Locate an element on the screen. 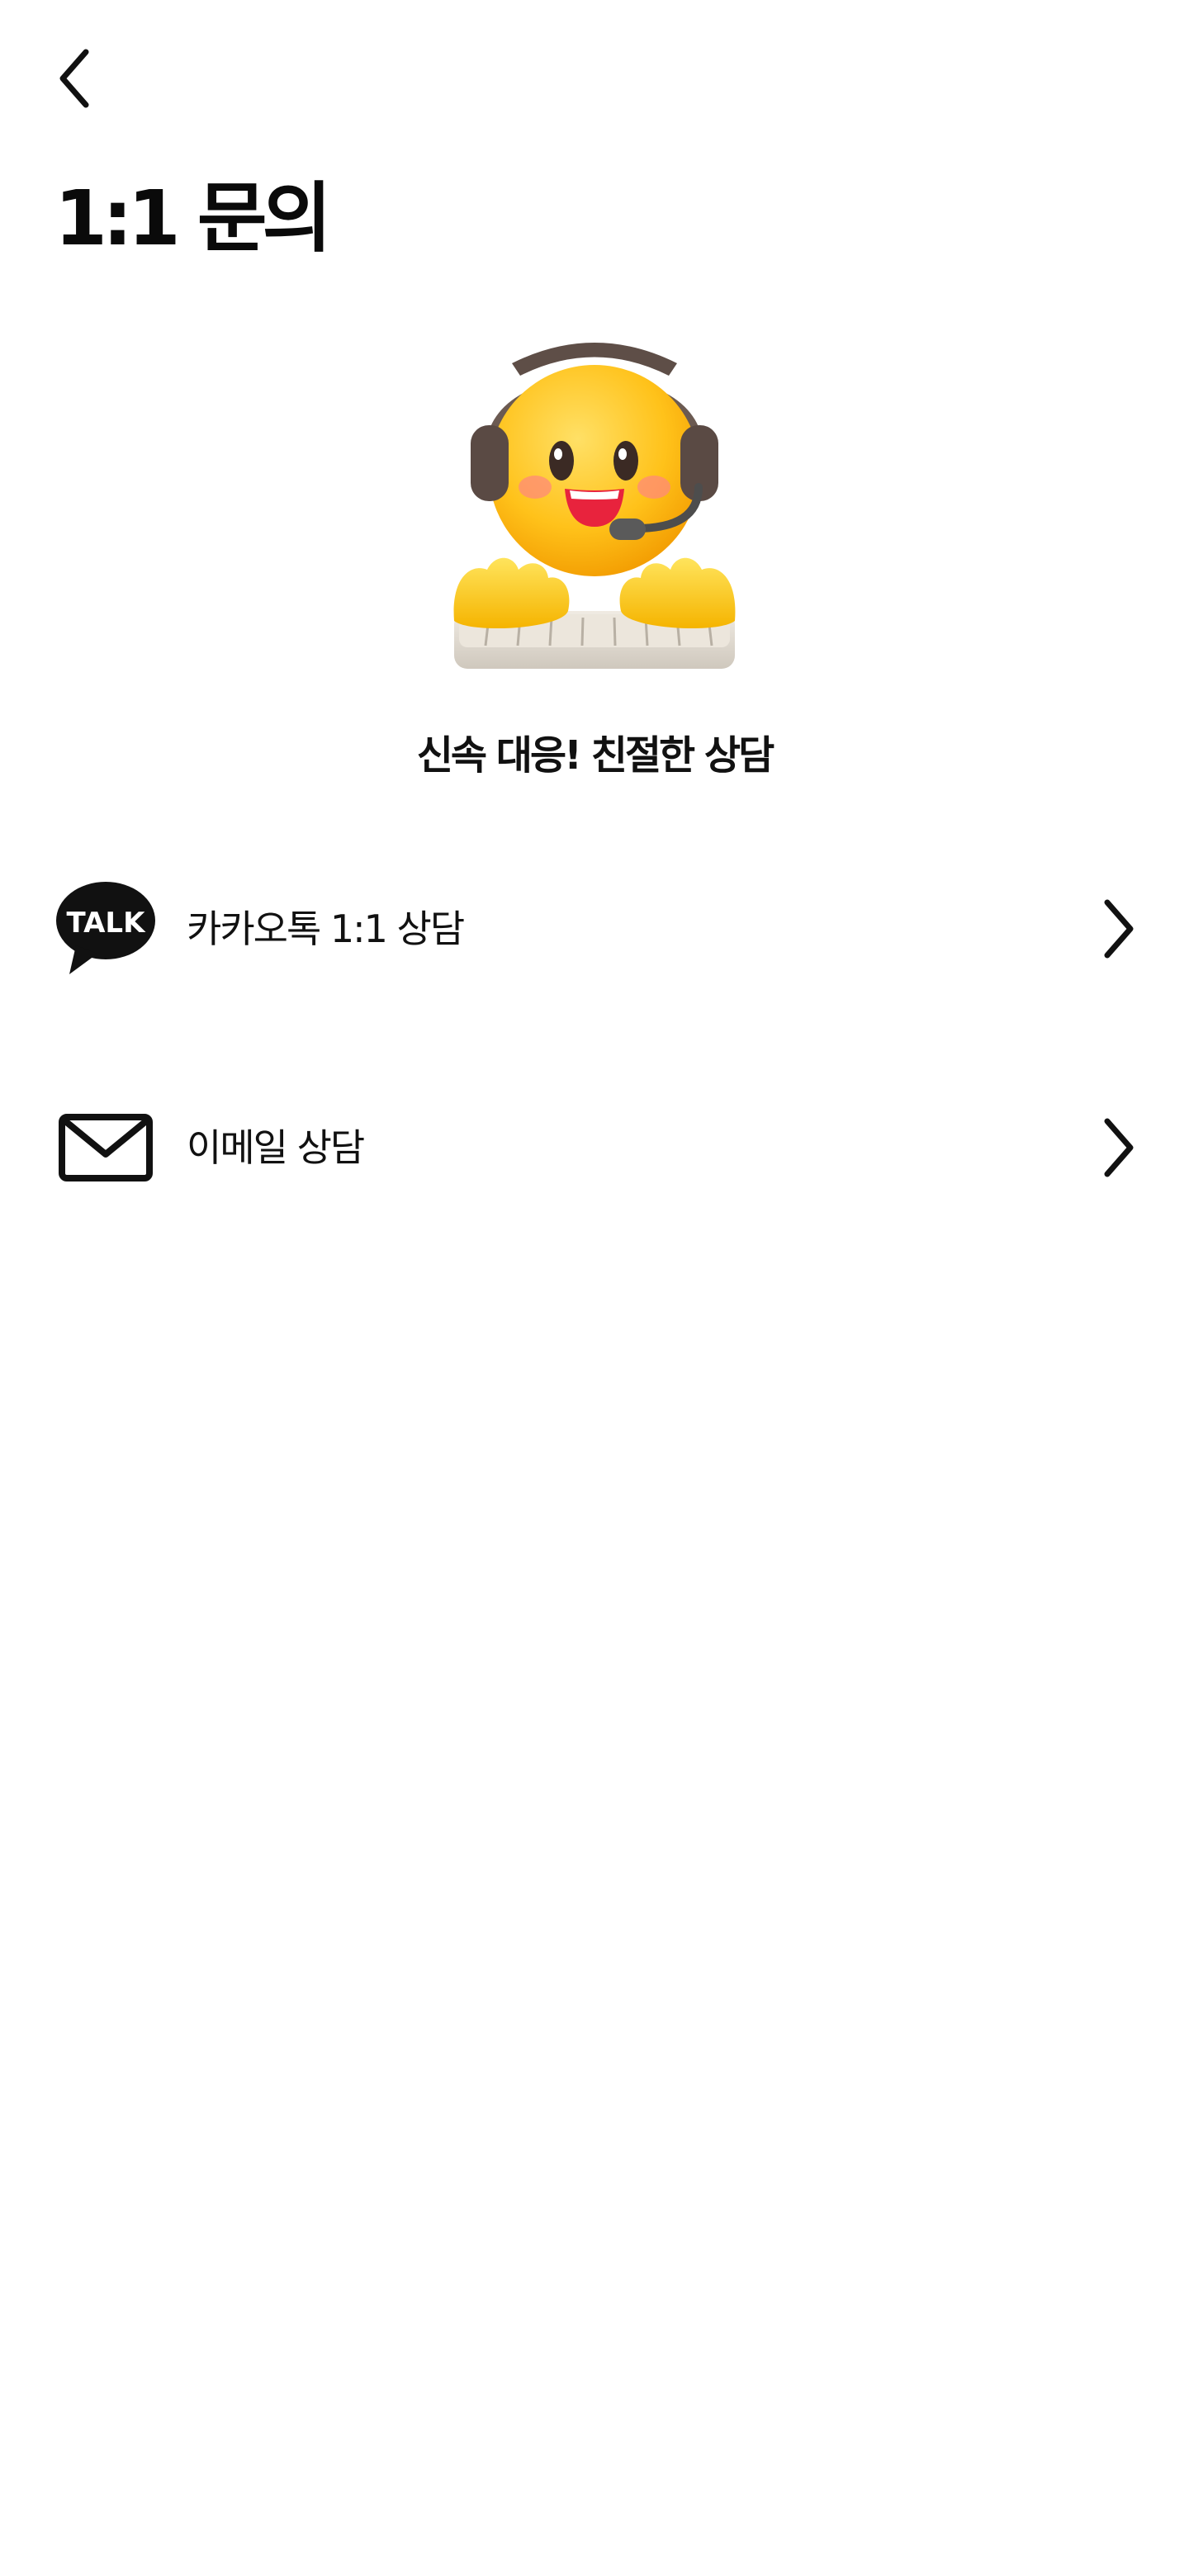 The width and height of the screenshot is (1189, 2576). support-agent-illustration is located at coordinates (594, 506).